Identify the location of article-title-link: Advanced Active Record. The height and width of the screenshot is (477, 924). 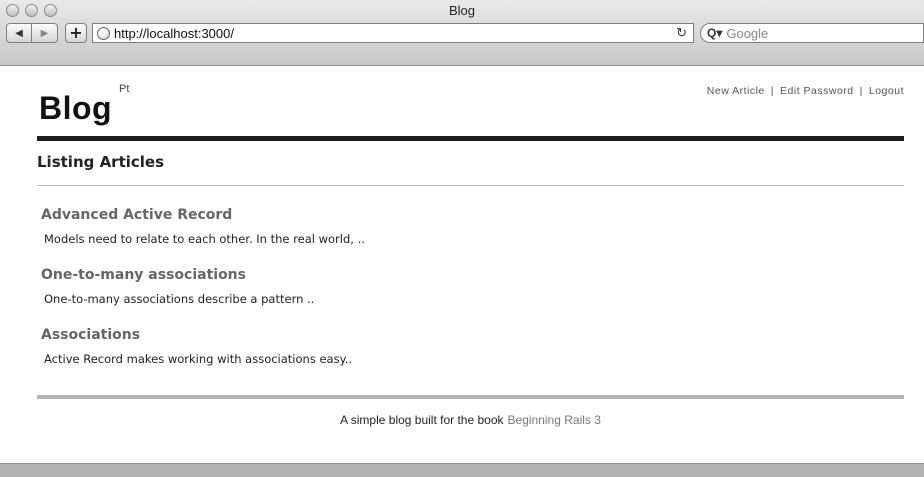
(472, 215).